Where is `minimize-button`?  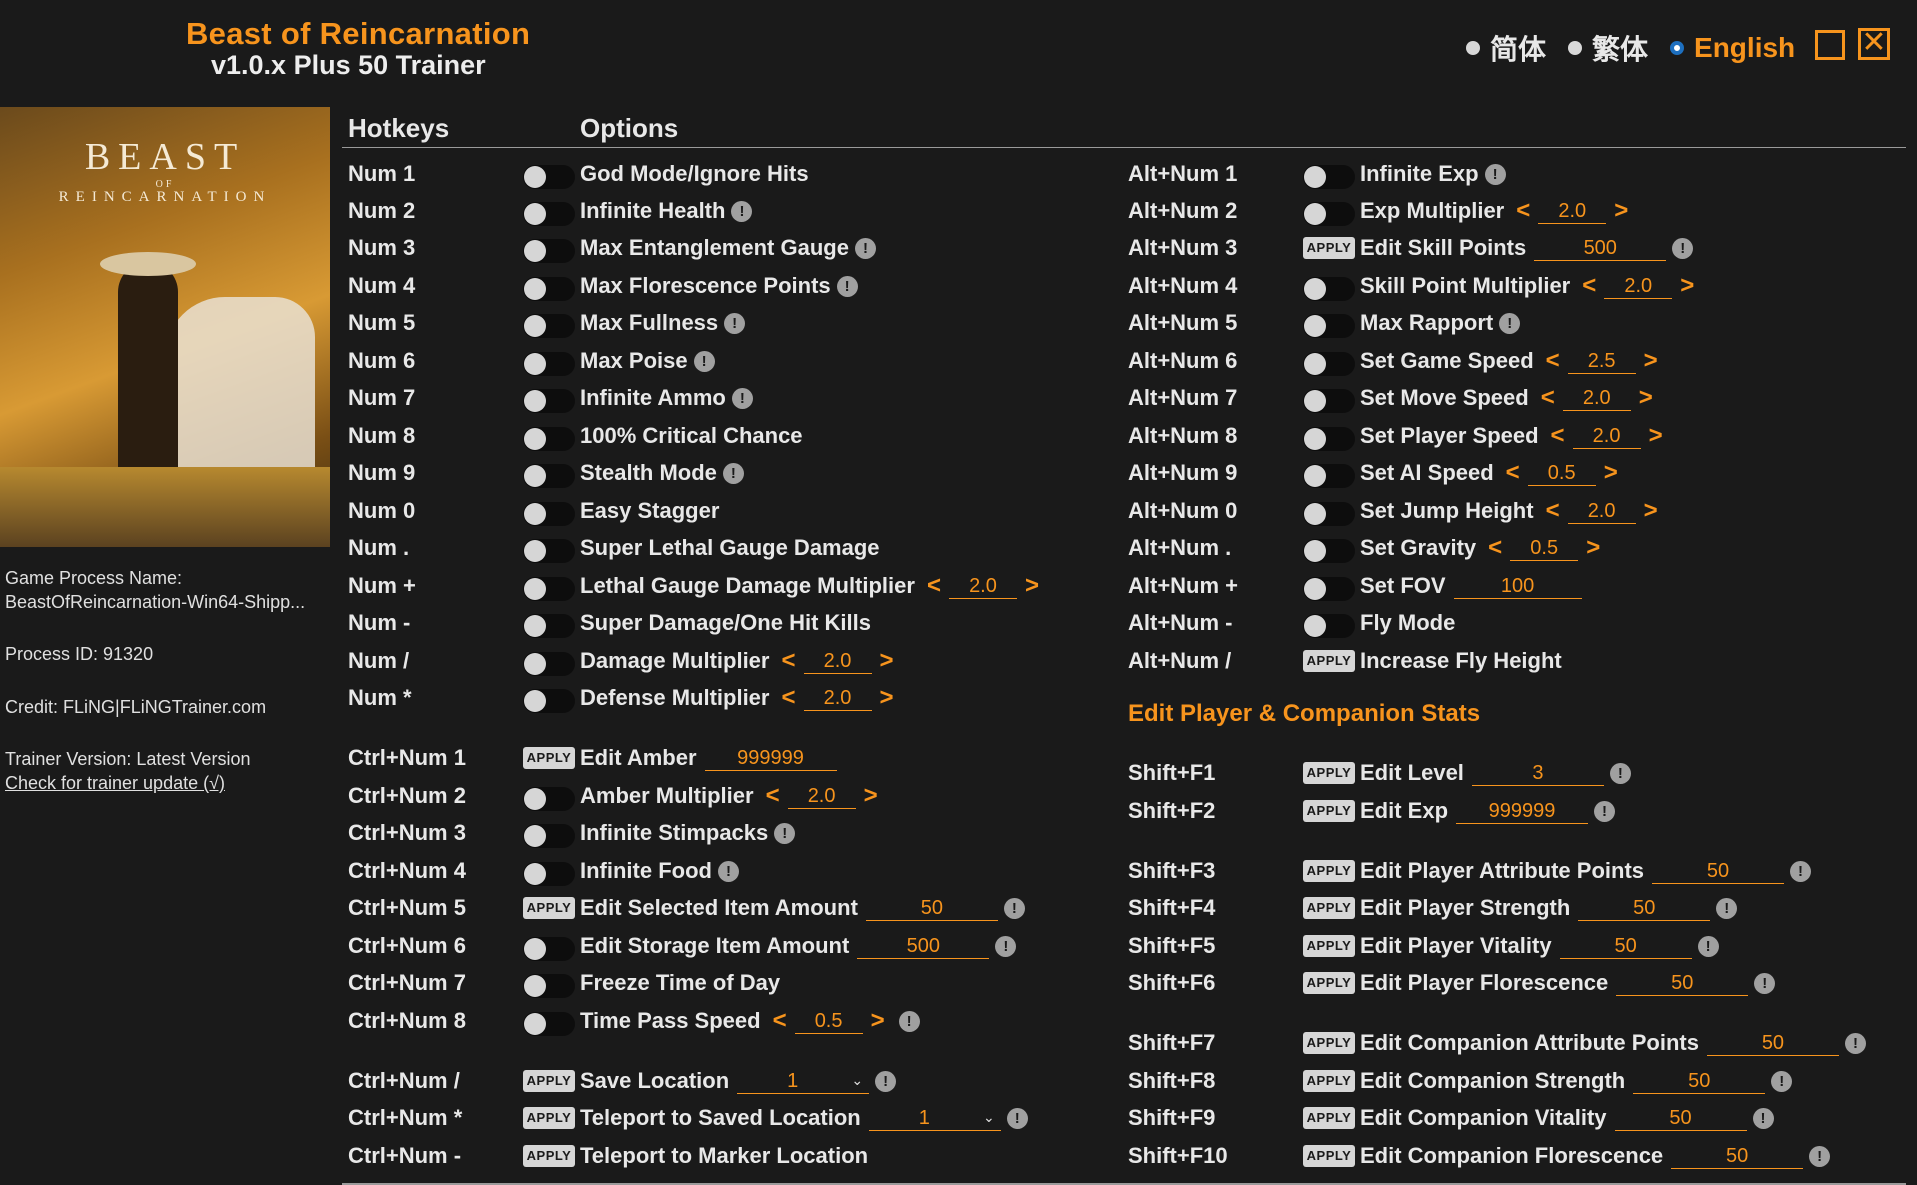 minimize-button is located at coordinates (1830, 45).